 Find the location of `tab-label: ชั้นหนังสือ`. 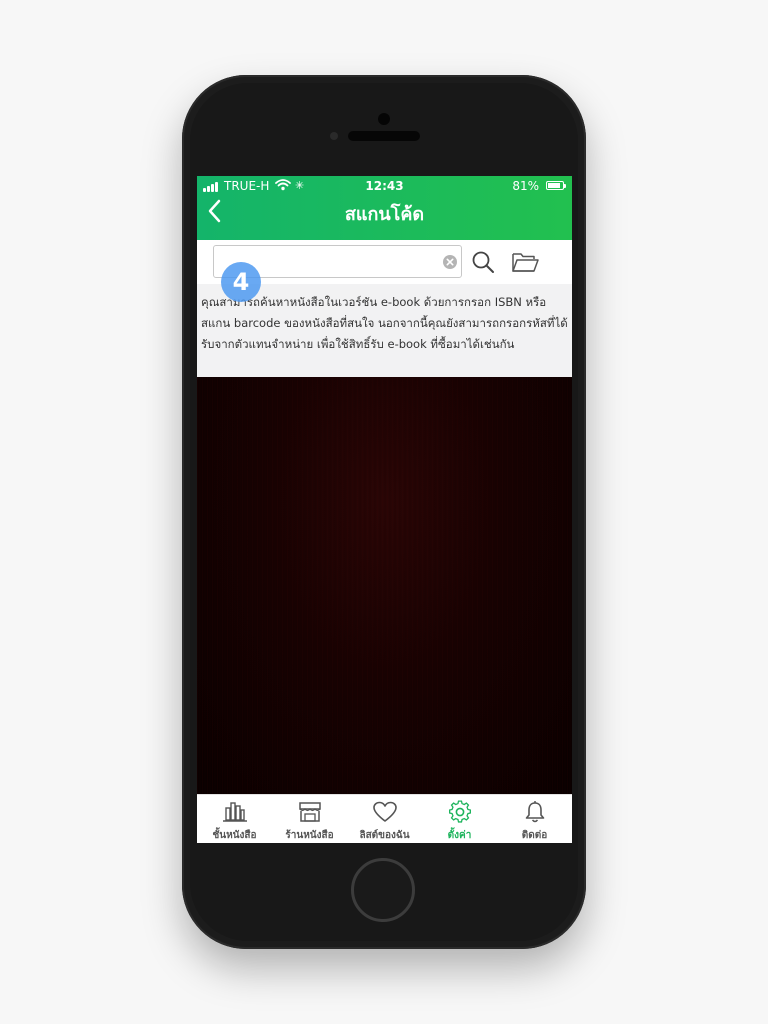

tab-label: ชั้นหนังสือ is located at coordinates (234, 835).